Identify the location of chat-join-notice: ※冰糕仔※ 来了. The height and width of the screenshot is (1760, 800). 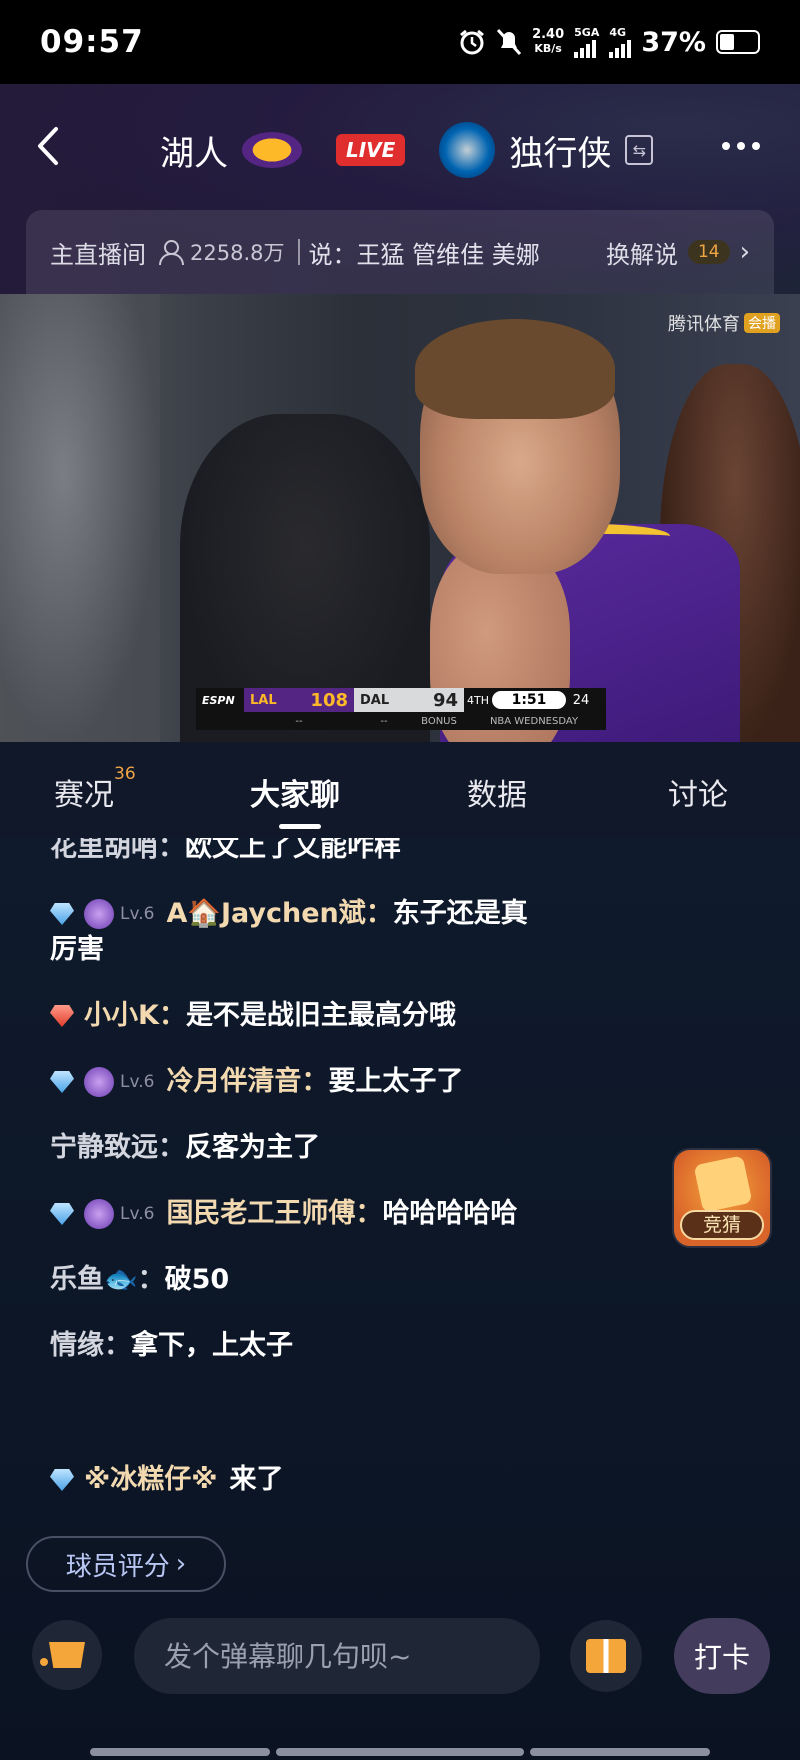
(167, 1480).